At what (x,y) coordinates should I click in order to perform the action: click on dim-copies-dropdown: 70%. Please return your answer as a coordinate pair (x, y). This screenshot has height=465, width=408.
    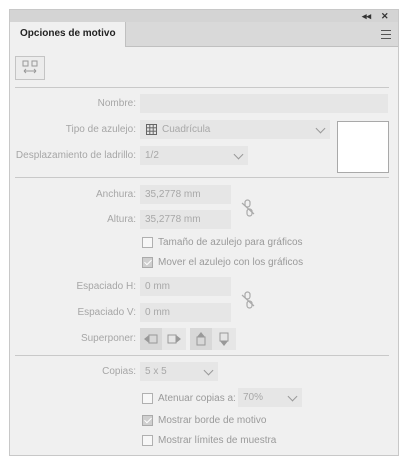
    Looking at the image, I should click on (270, 397).